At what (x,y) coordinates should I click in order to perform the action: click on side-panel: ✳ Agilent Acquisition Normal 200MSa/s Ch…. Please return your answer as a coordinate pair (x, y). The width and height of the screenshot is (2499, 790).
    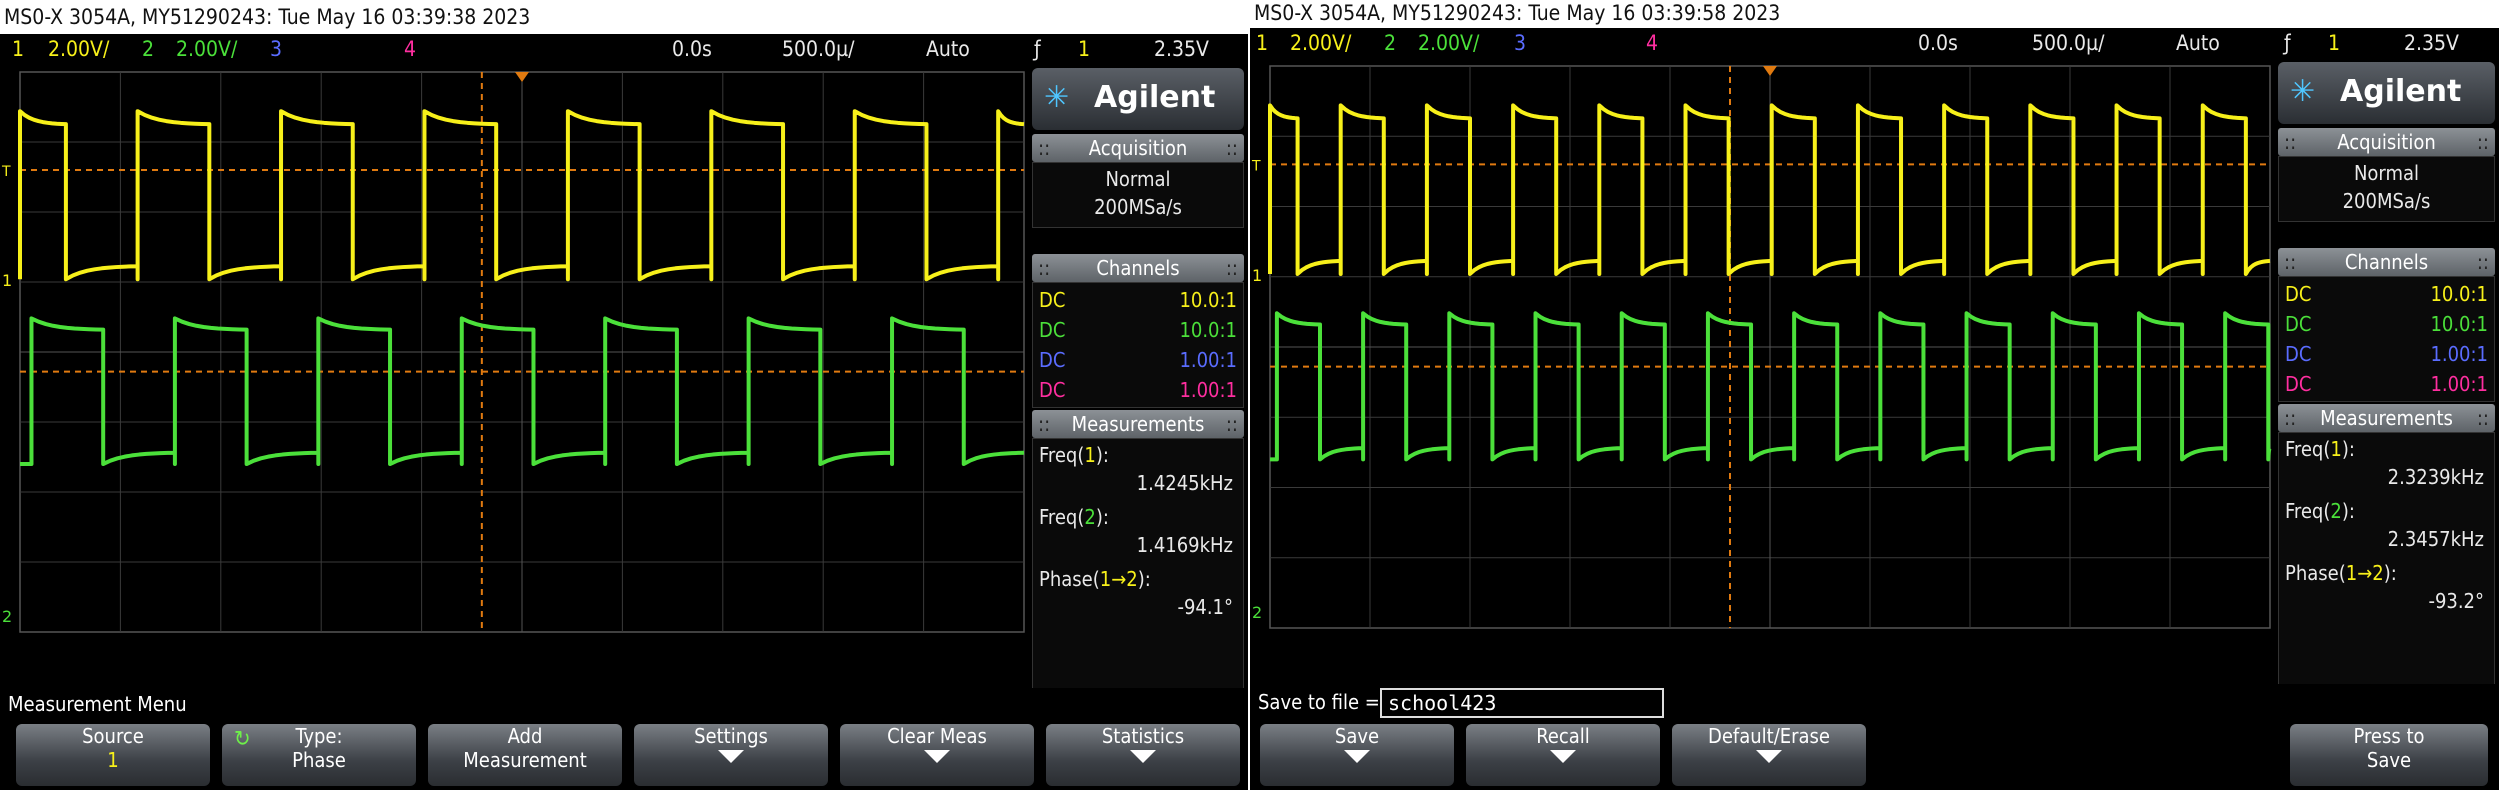
    Looking at the image, I should click on (2386, 372).